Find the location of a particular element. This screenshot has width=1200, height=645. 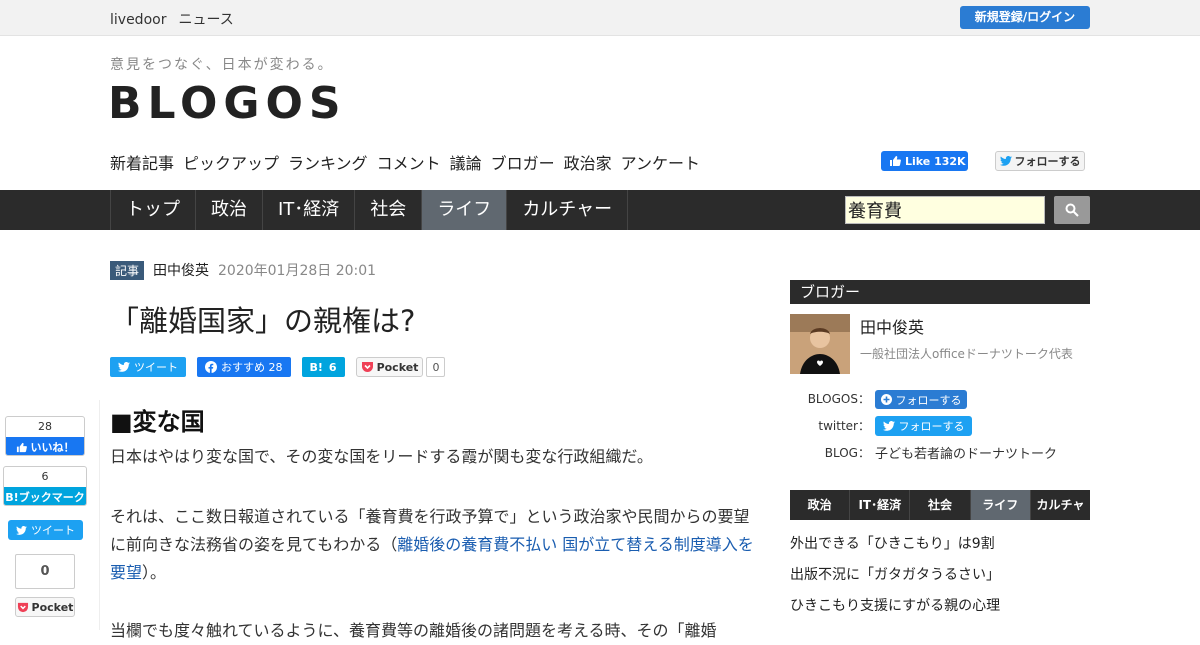

sub-navigation: 新着記事 ピックアップ ランキング コメント 議論 ブロガー 政治家 アンケート is located at coordinates (405, 162).